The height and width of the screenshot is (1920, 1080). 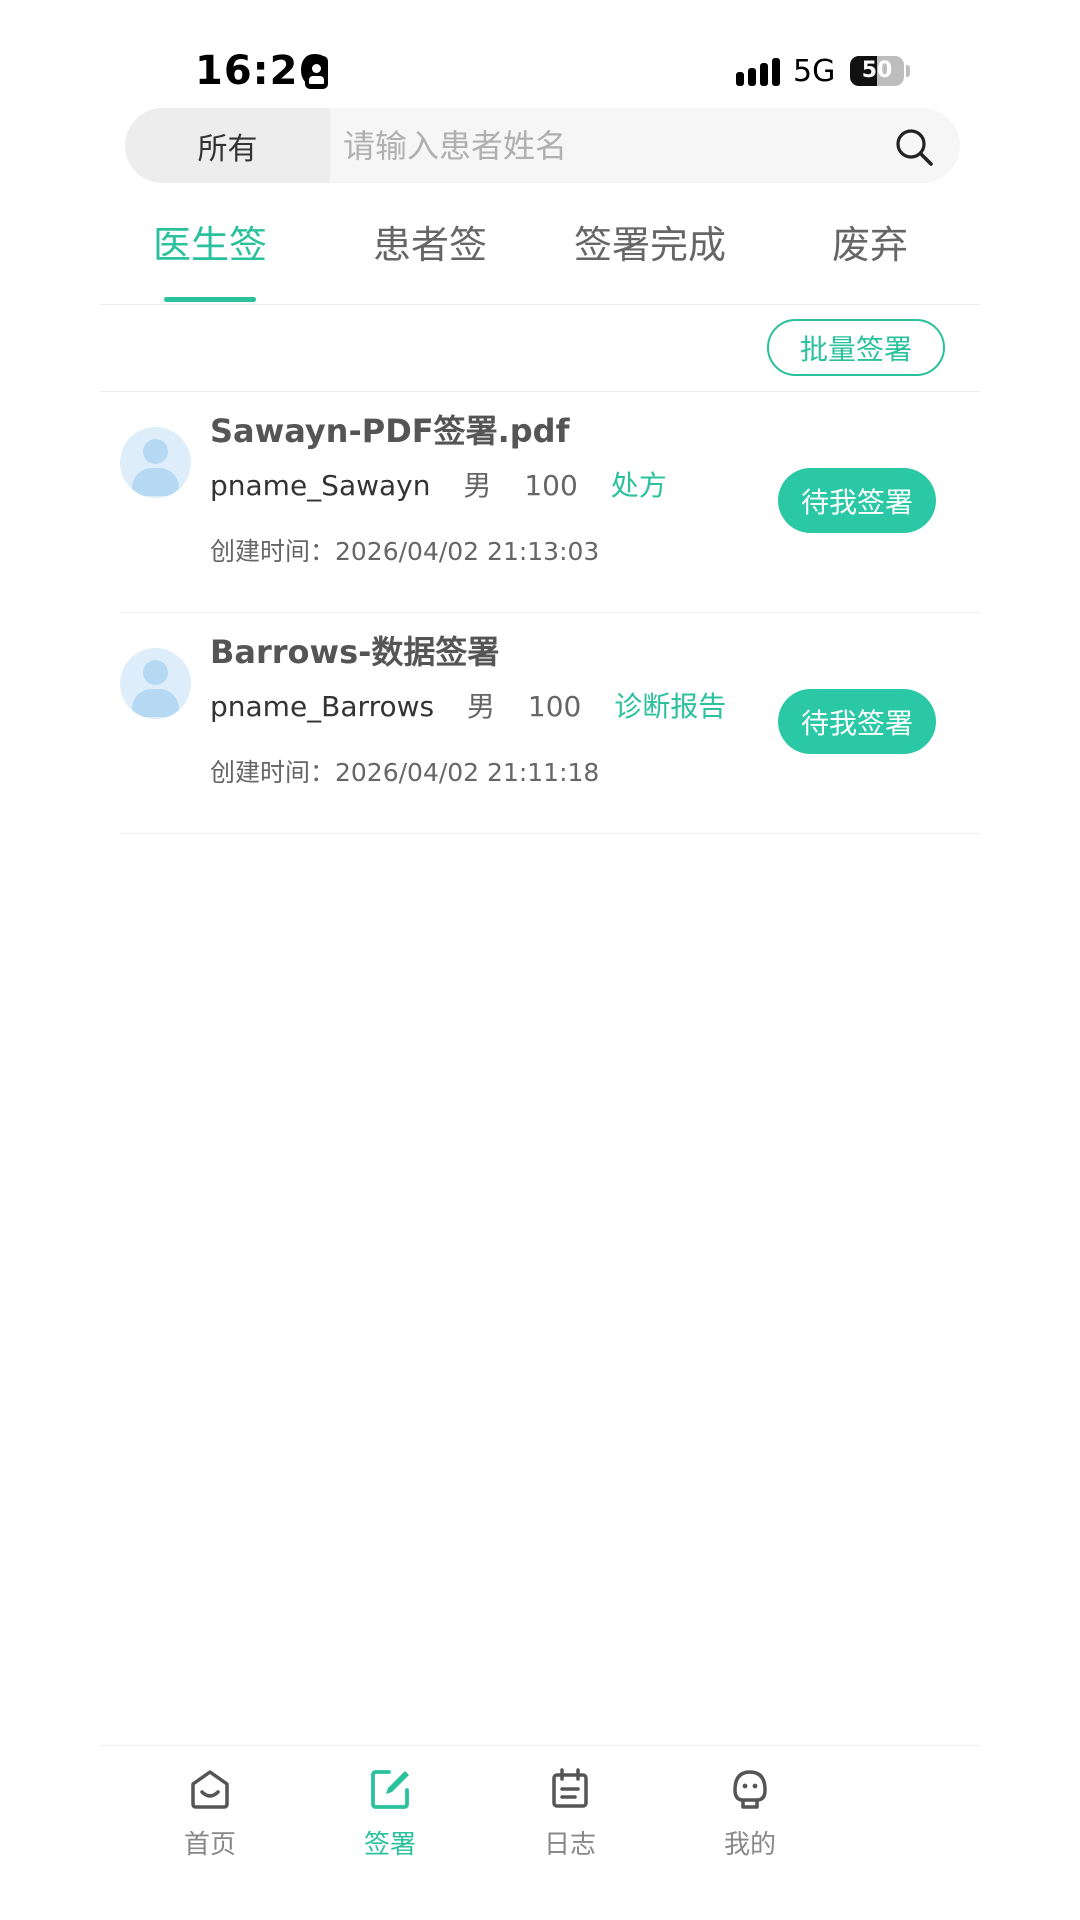 I want to click on nav-home: 首页, so click(x=210, y=1824).